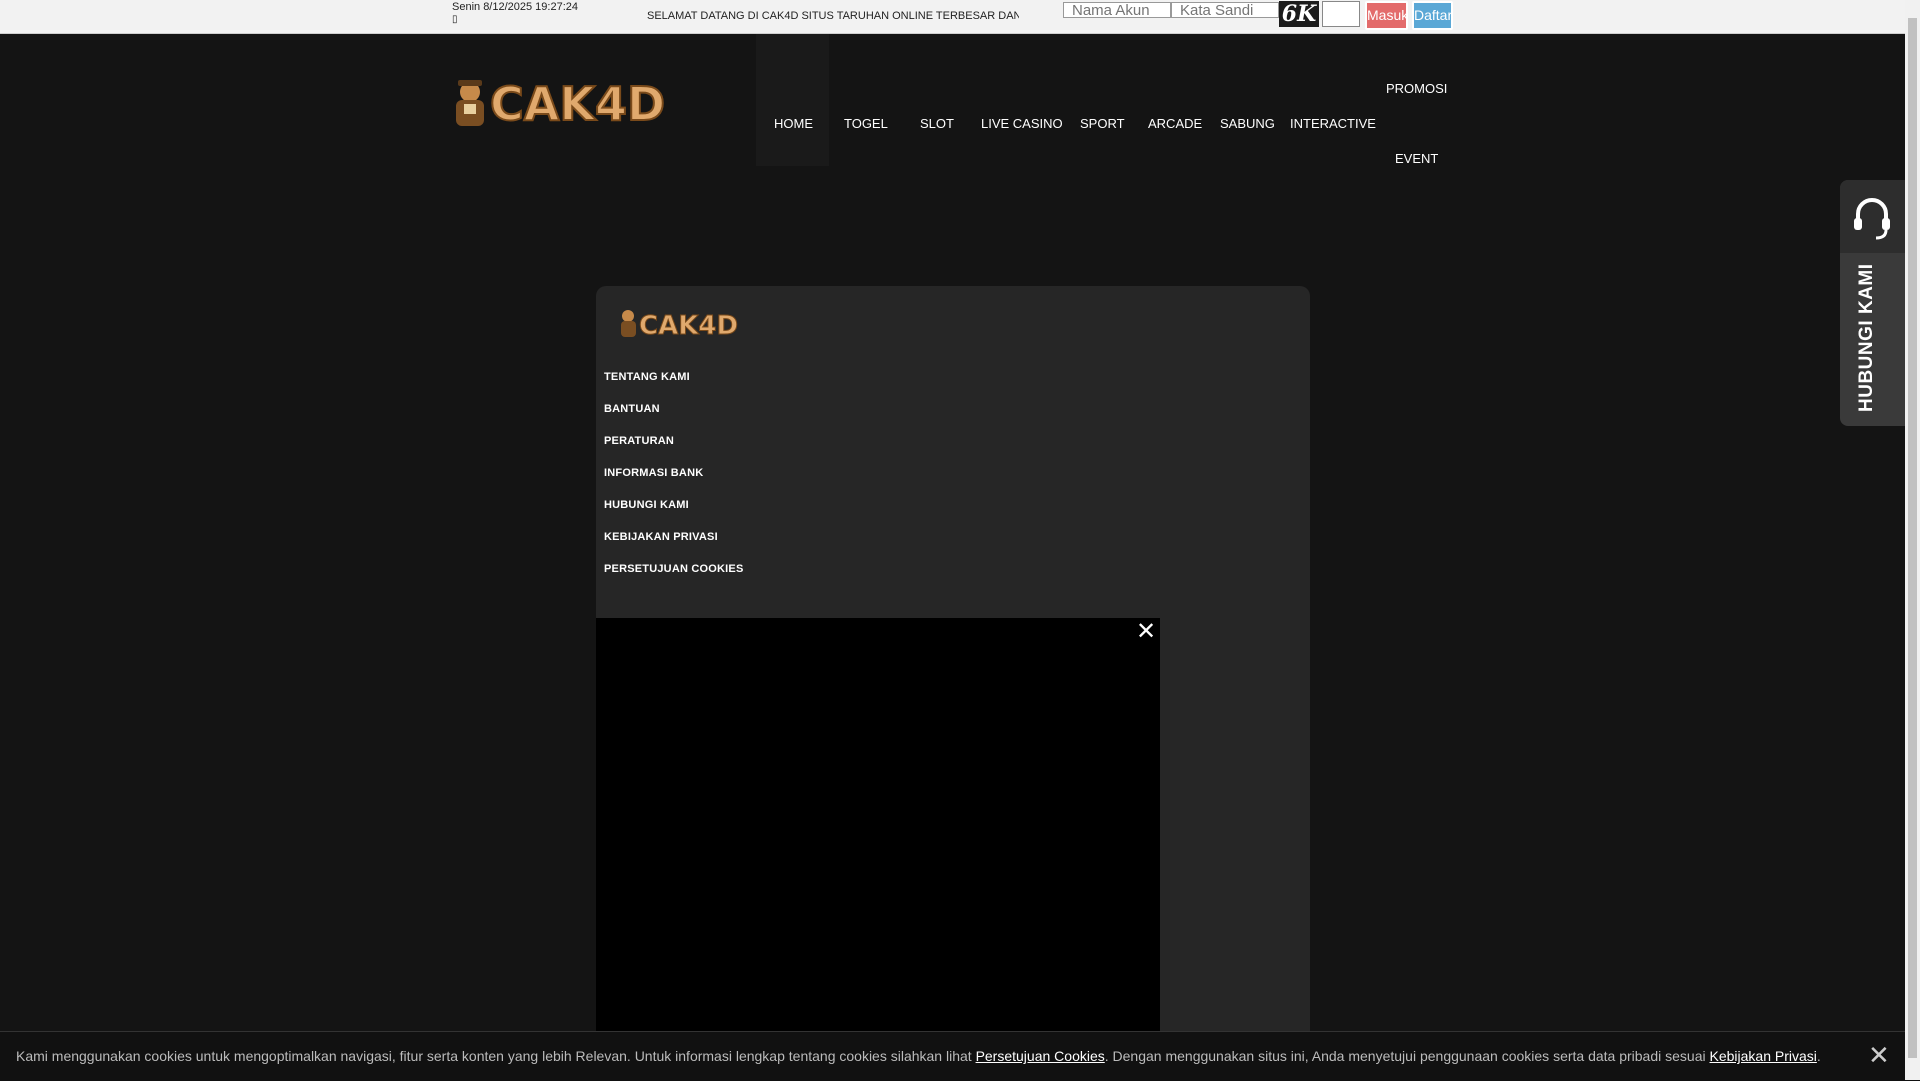  What do you see at coordinates (470, 103) in the screenshot?
I see `mascot-icon` at bounding box center [470, 103].